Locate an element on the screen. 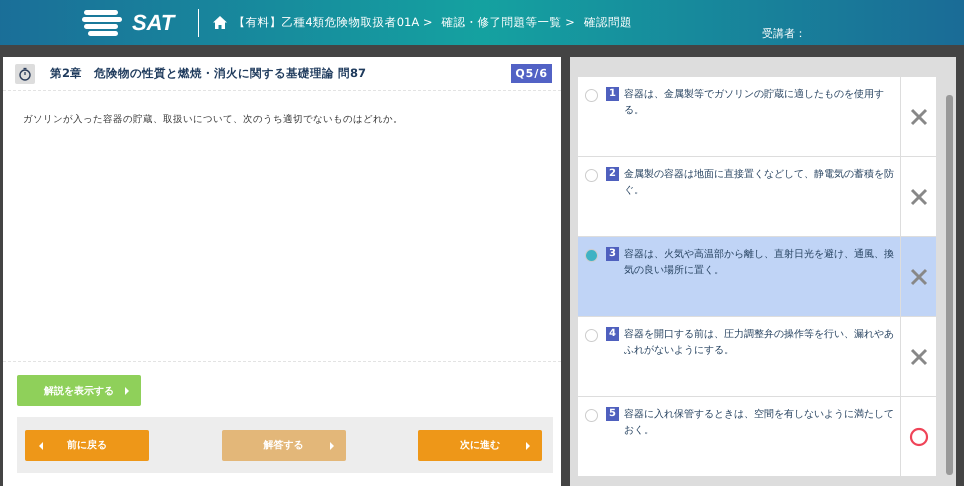 This screenshot has width=964, height=486. breadcrumb-link: 【有料】乙種4類危険物取扱者01A > is located at coordinates (332, 22).